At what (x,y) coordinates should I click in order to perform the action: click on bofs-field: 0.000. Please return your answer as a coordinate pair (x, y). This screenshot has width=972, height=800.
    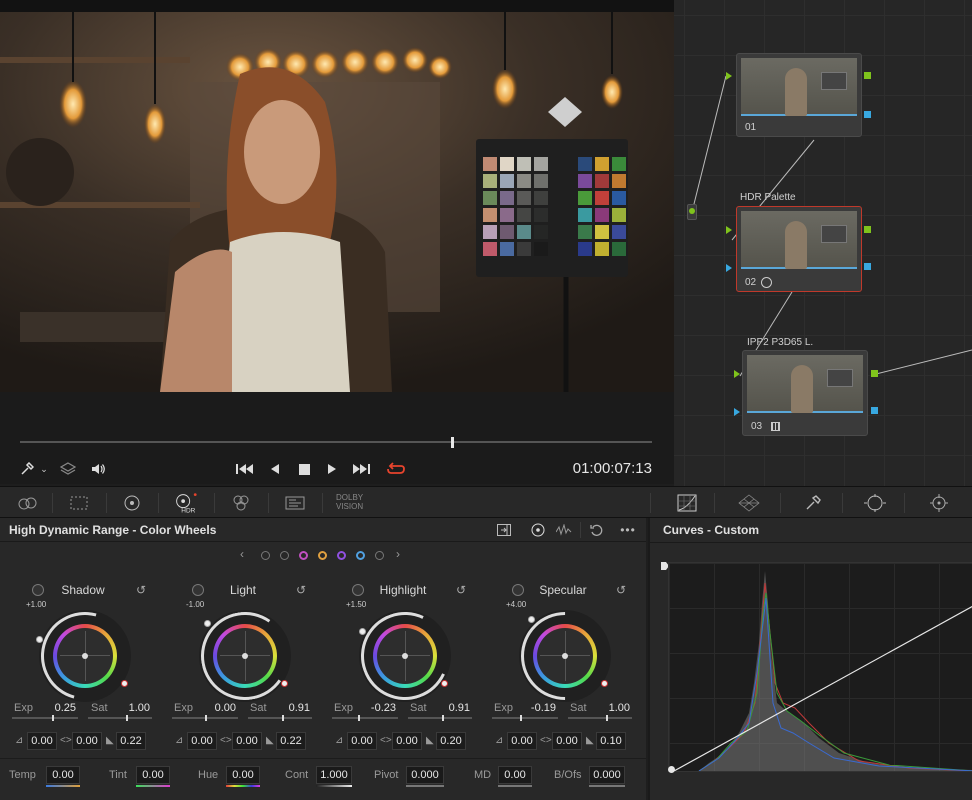
    Looking at the image, I should click on (607, 775).